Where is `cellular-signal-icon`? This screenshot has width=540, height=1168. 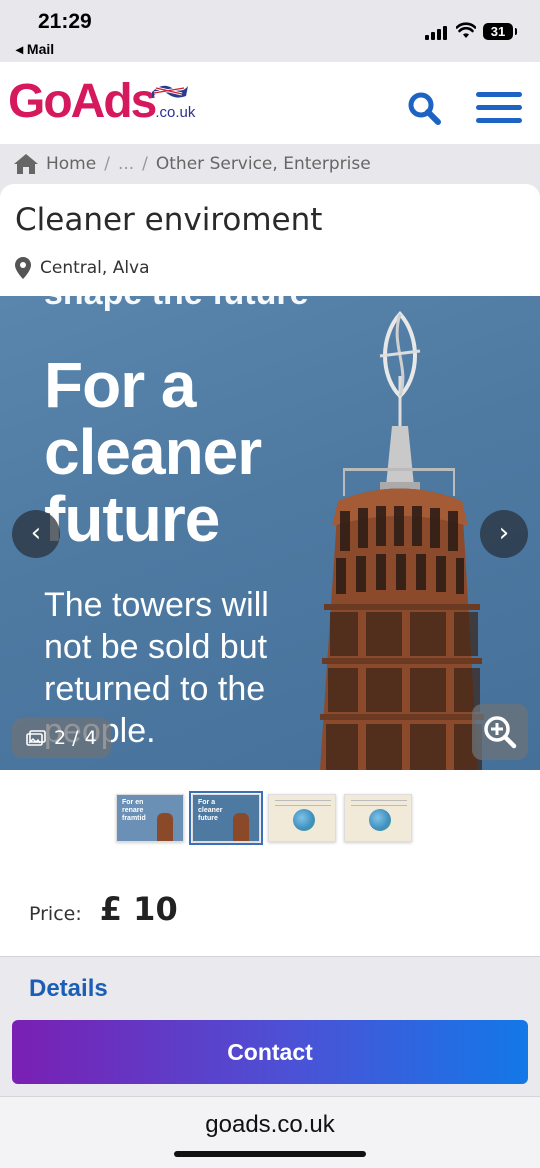 cellular-signal-icon is located at coordinates (437, 33).